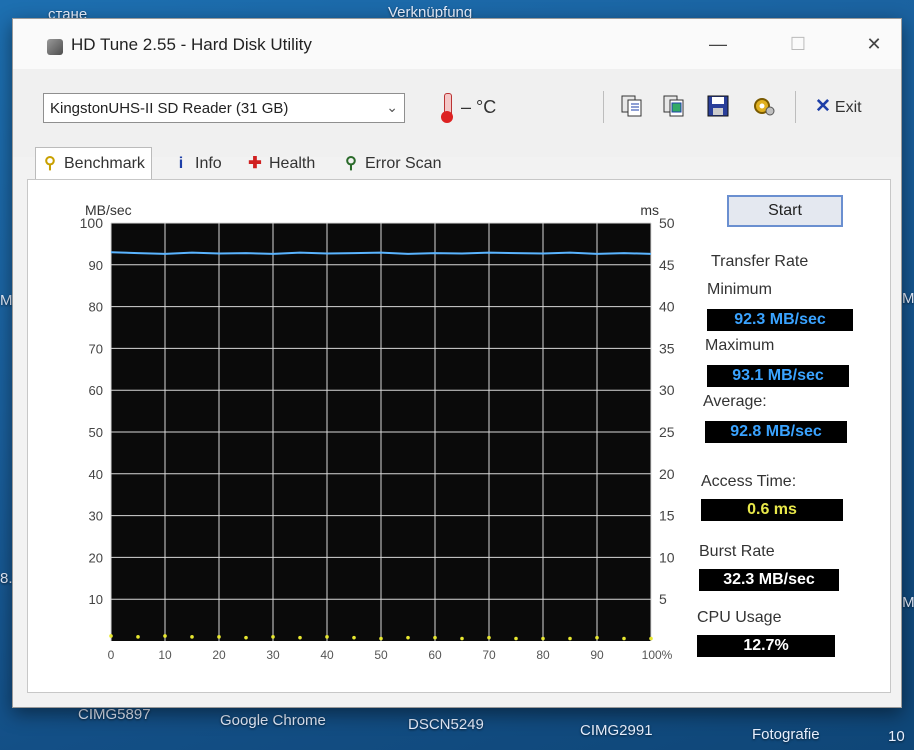  What do you see at coordinates (667, 474) in the screenshot?
I see `y-right-tick-label: 20` at bounding box center [667, 474].